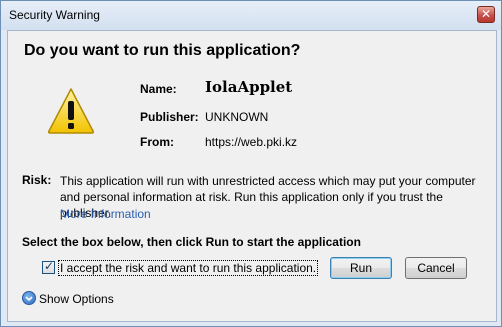 The height and width of the screenshot is (327, 502). I want to click on close-icon: ✕, so click(486, 14).